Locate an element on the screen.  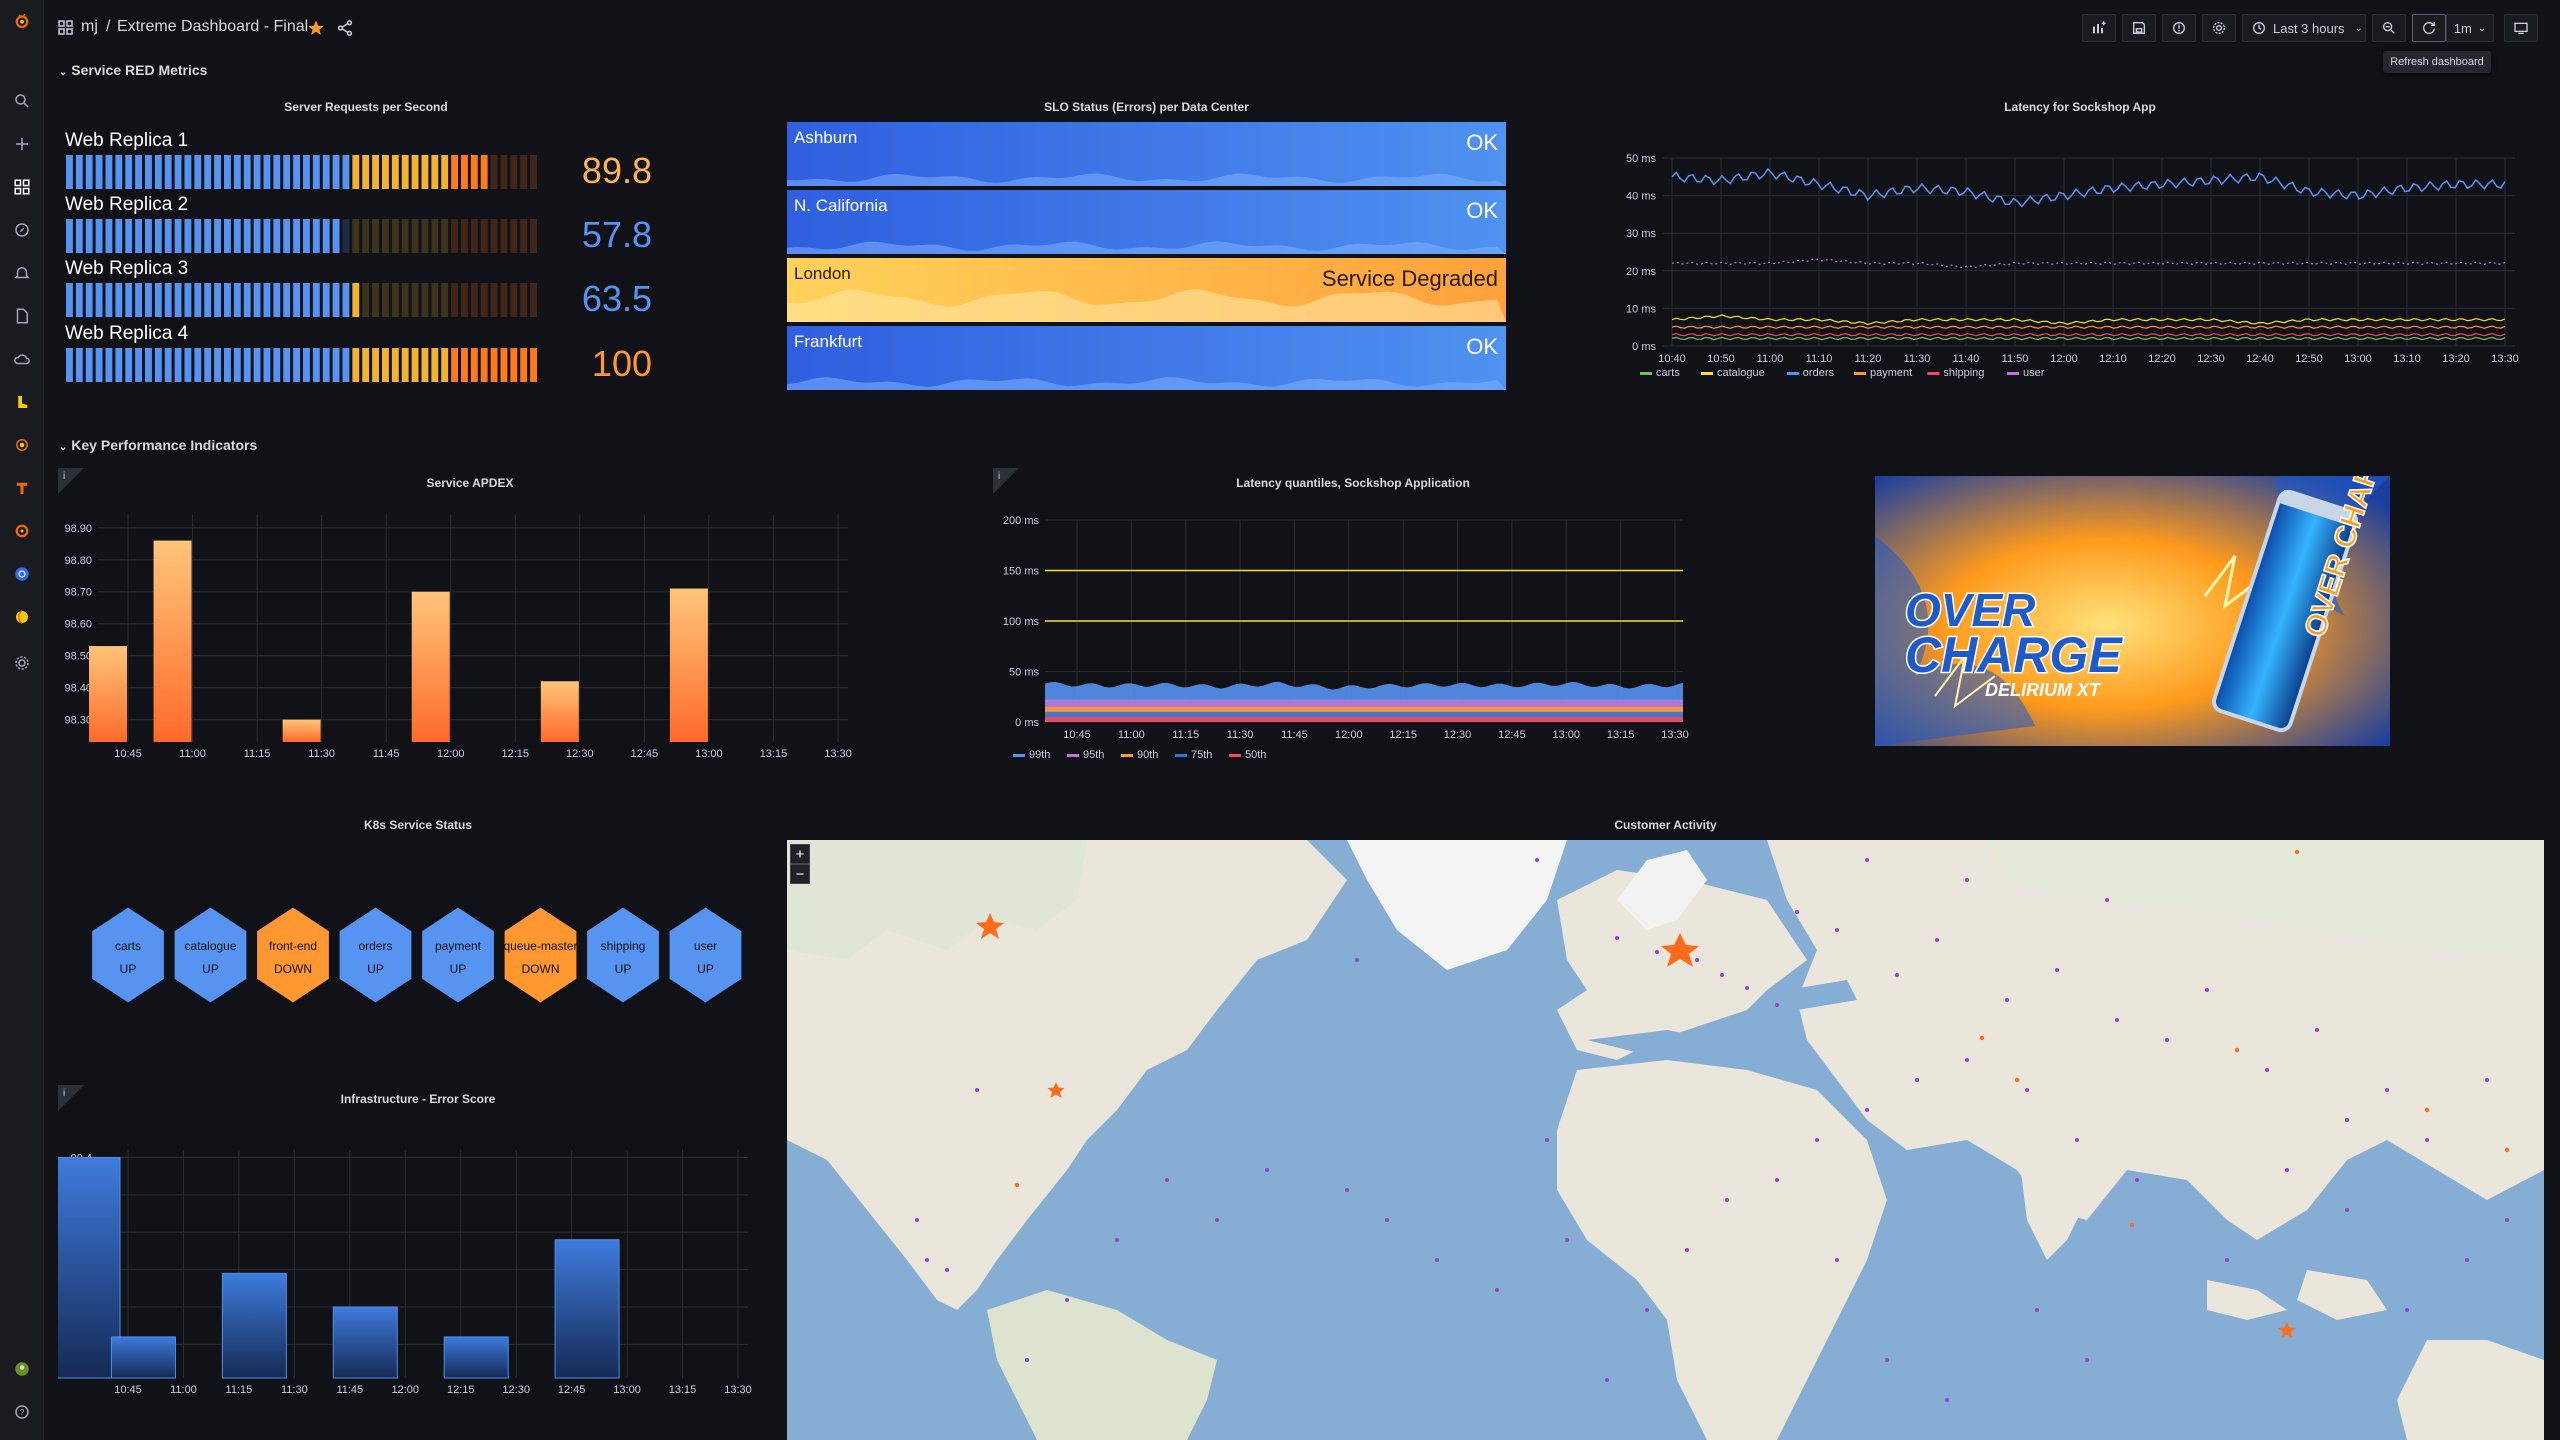
refresh-interval-picker: 1m ⌄ is located at coordinates (2470, 28).